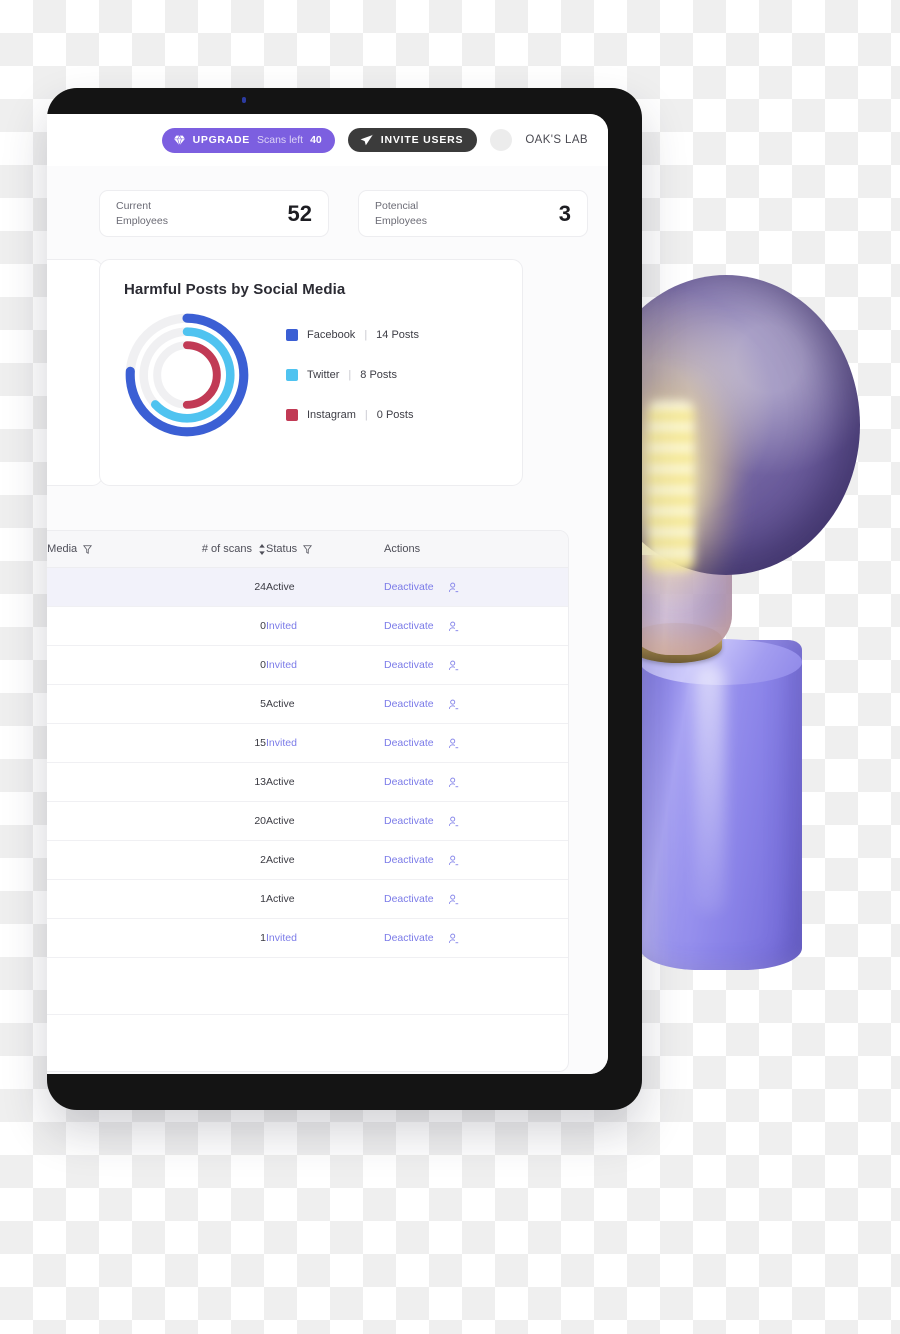  I want to click on legend-item-facebook: Facebook | 14 Posts, so click(352, 335).